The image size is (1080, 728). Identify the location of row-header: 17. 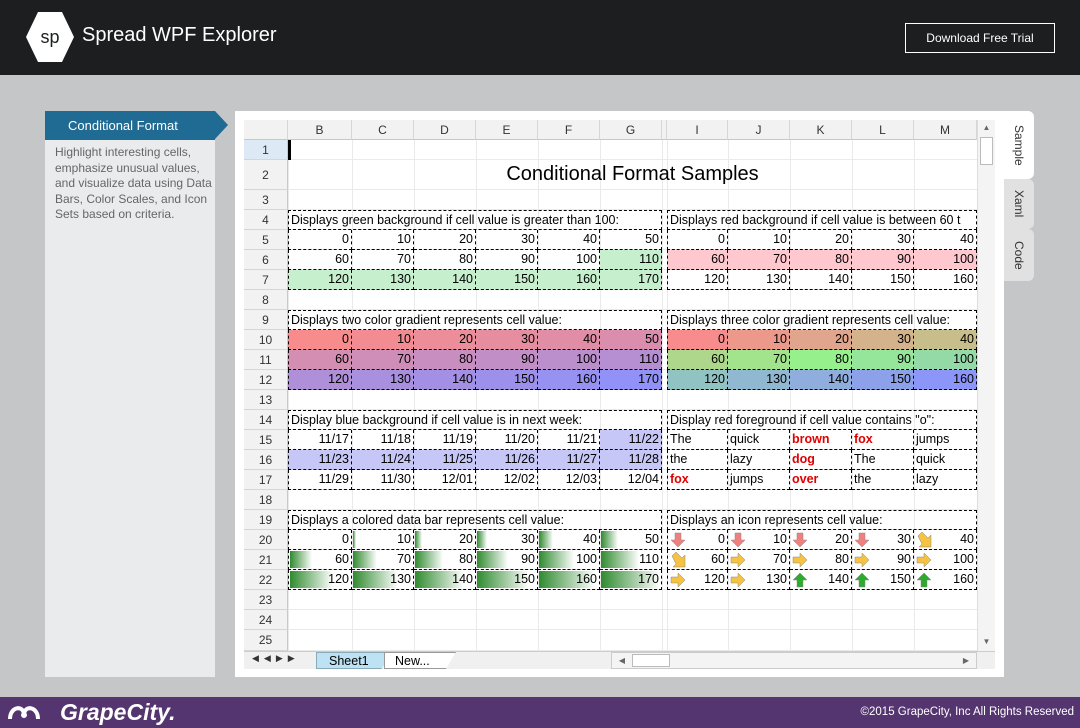
(266, 480).